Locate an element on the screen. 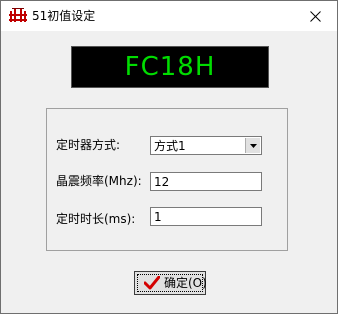 This screenshot has width=338, height=314. timer-mode-select: 方式1 is located at coordinates (206, 145).